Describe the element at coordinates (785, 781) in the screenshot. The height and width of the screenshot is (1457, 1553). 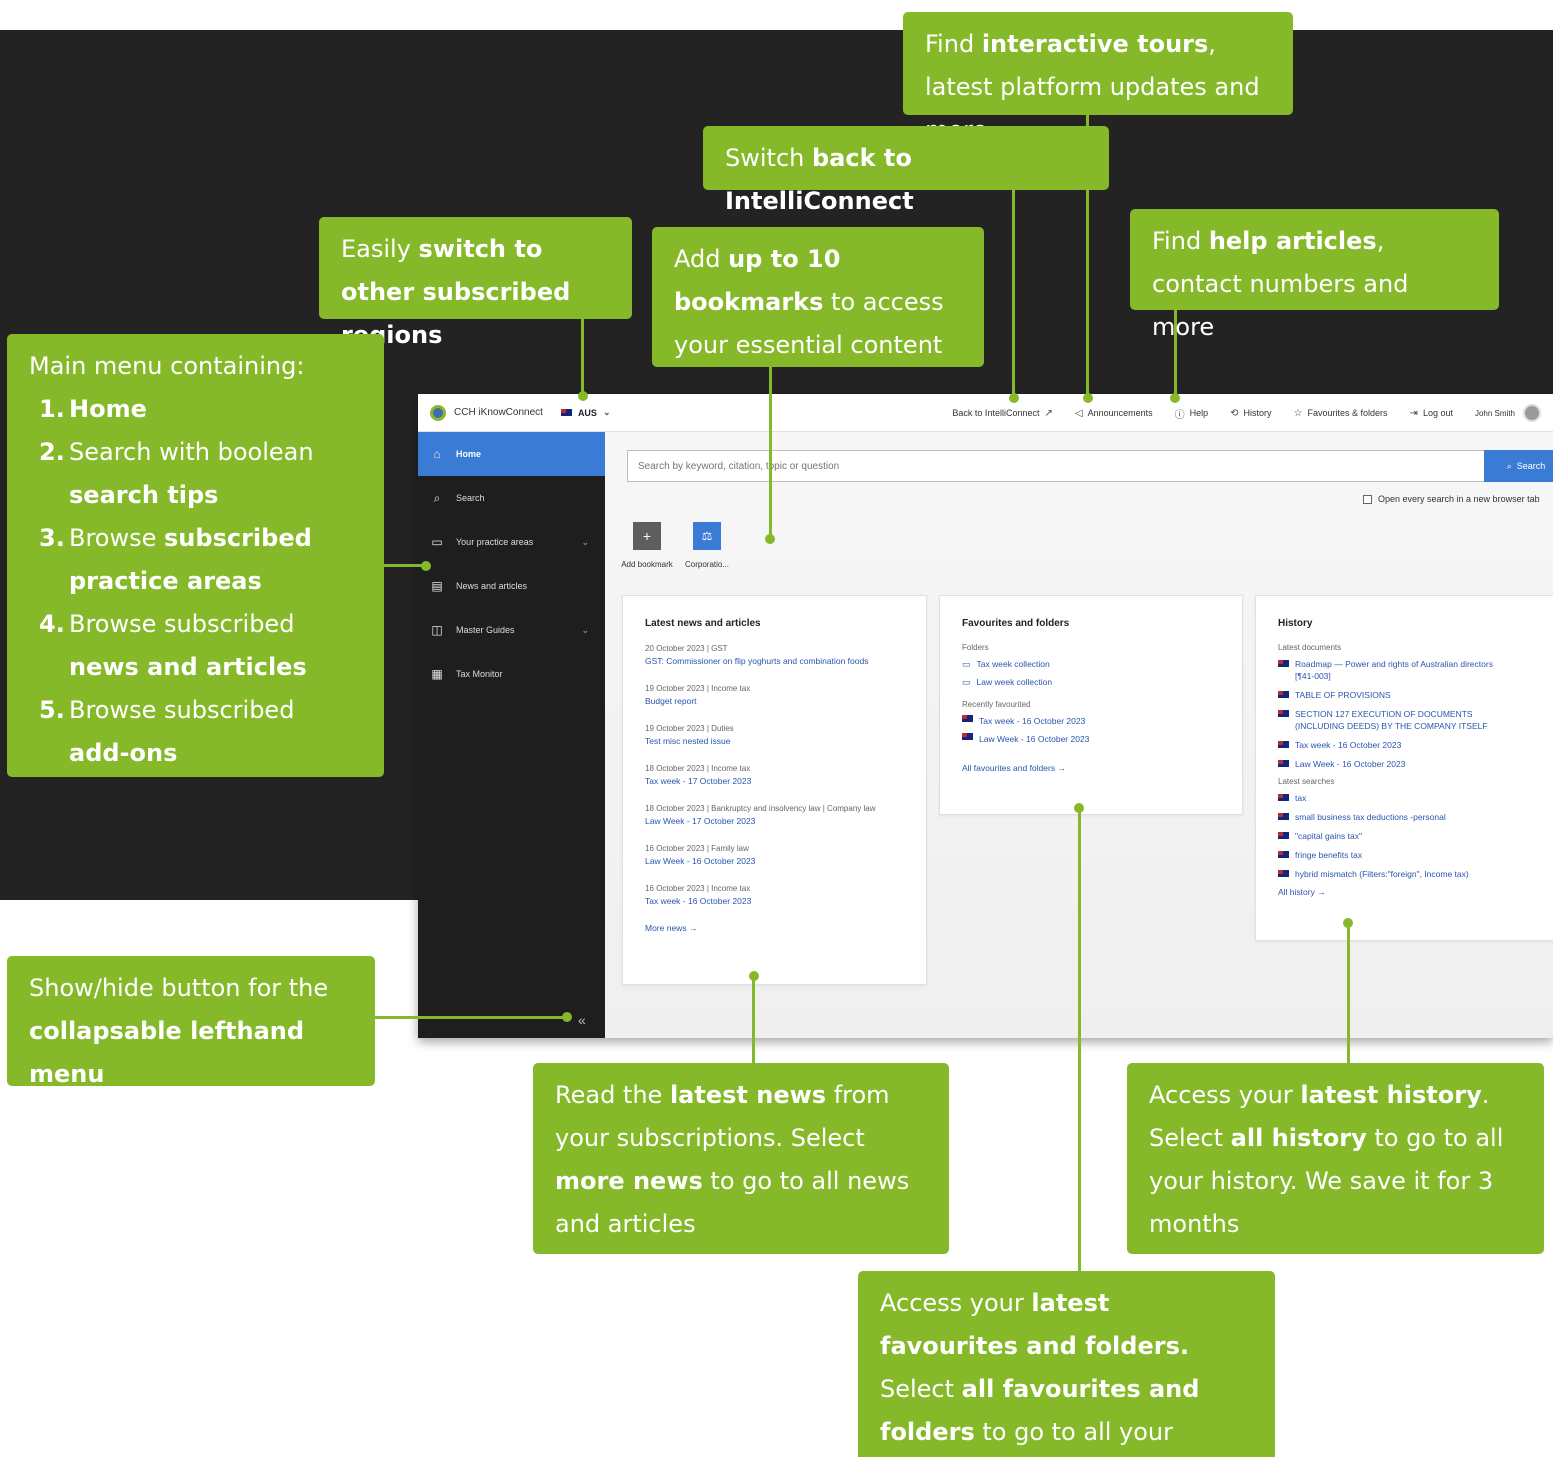
I see `news-link: Tax week - 17 October 2023` at that location.